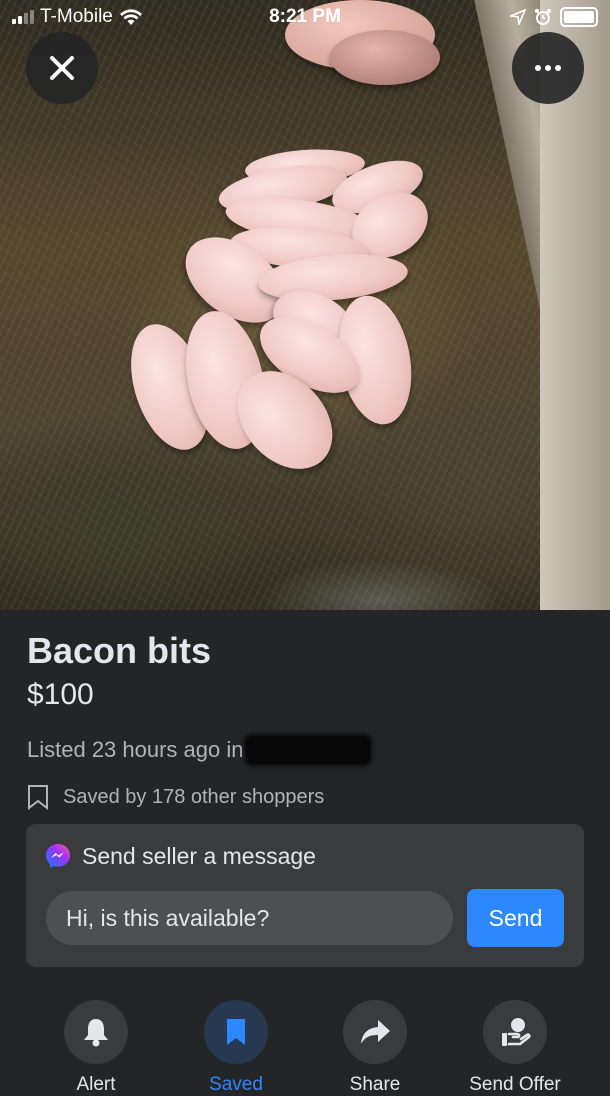 The height and width of the screenshot is (1096, 610). I want to click on listed-text: Listed 23 hours ago in, so click(135, 749).